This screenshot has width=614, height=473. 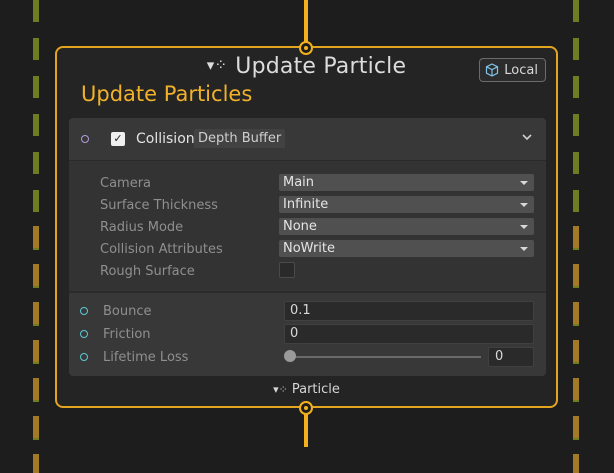 I want to click on lifetime-loss-slider-handle, so click(x=290, y=356).